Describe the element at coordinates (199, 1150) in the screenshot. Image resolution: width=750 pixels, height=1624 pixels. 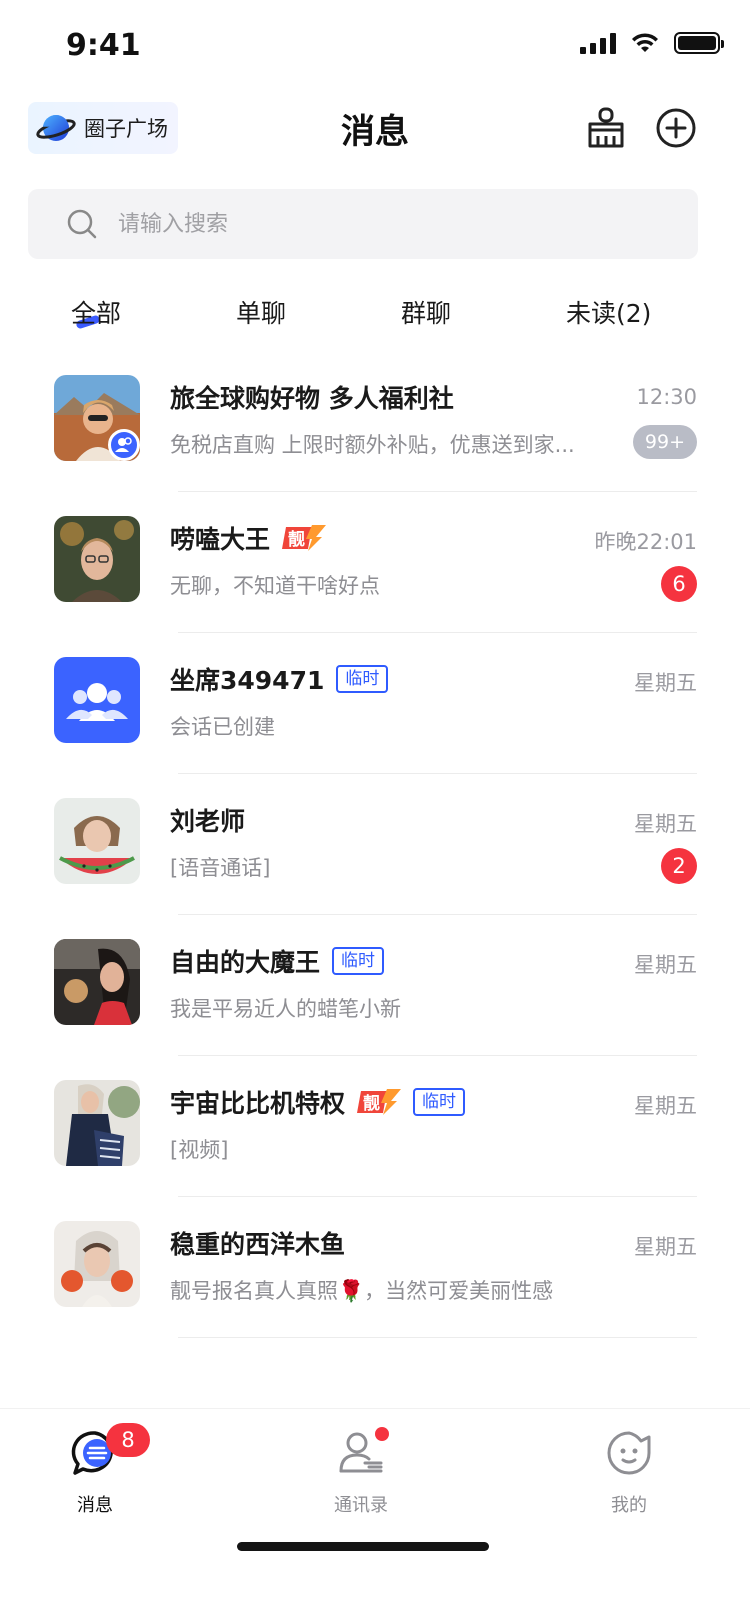
I see `conversation-preview: [视频]` at that location.